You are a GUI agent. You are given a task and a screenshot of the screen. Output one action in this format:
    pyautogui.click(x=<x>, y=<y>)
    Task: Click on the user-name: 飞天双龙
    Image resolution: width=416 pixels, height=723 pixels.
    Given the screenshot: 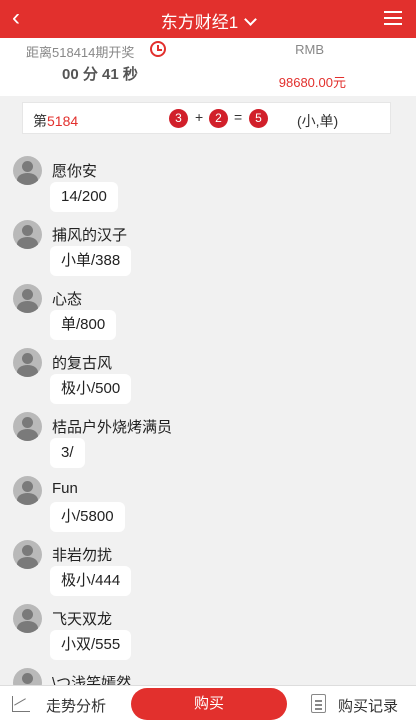 What is the action you would take?
    pyautogui.click(x=82, y=619)
    